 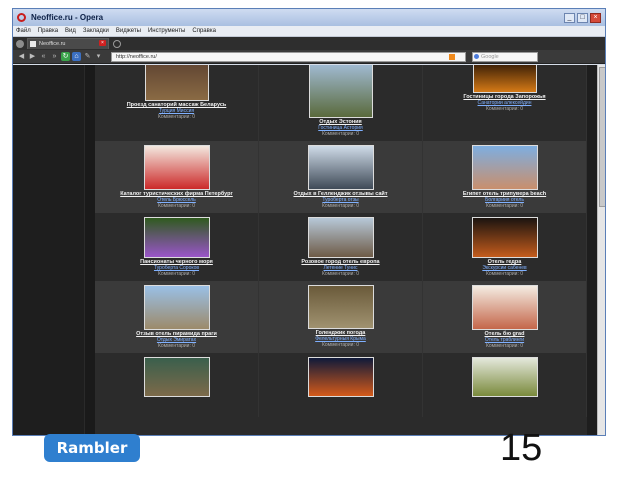 What do you see at coordinates (309, 43) in the screenshot?
I see `tab-bar: Neoffice.ru ×` at bounding box center [309, 43].